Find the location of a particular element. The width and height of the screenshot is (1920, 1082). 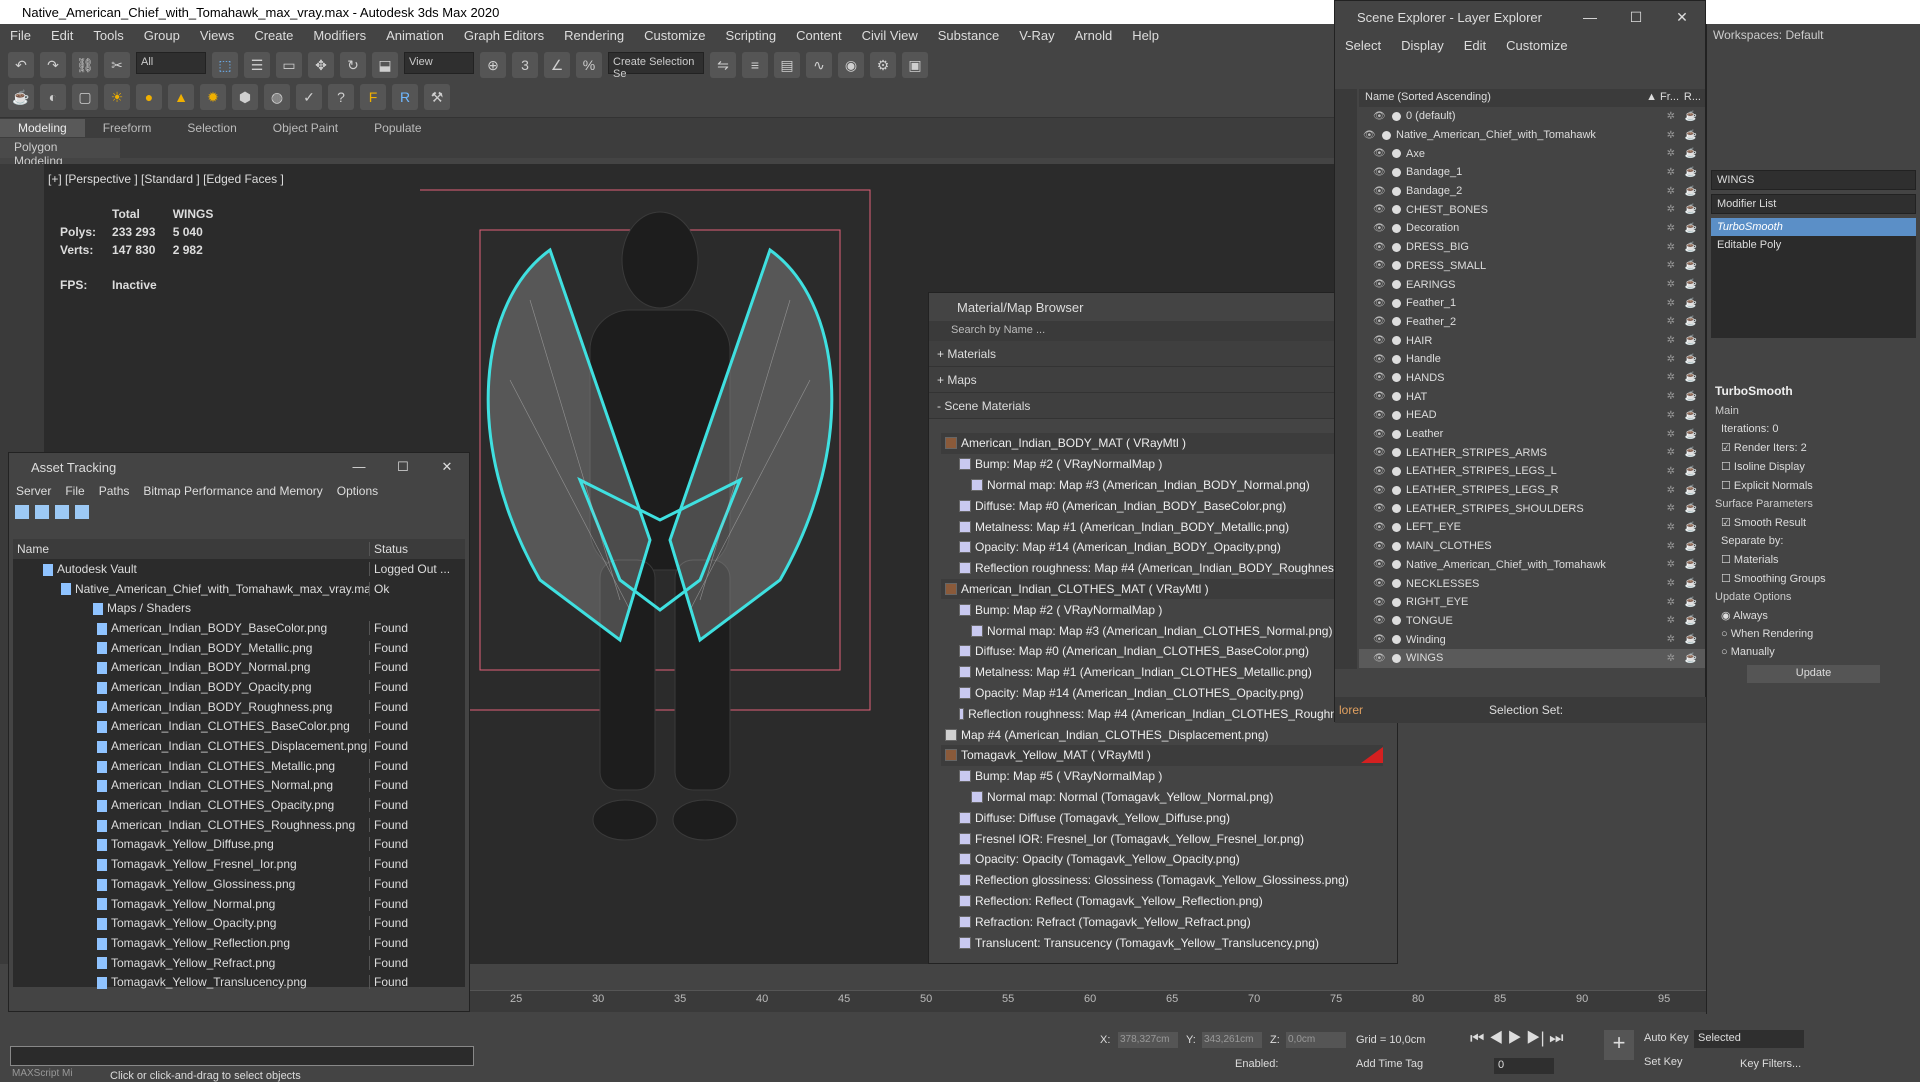

render-iters-spinner: 2 is located at coordinates (1804, 448).